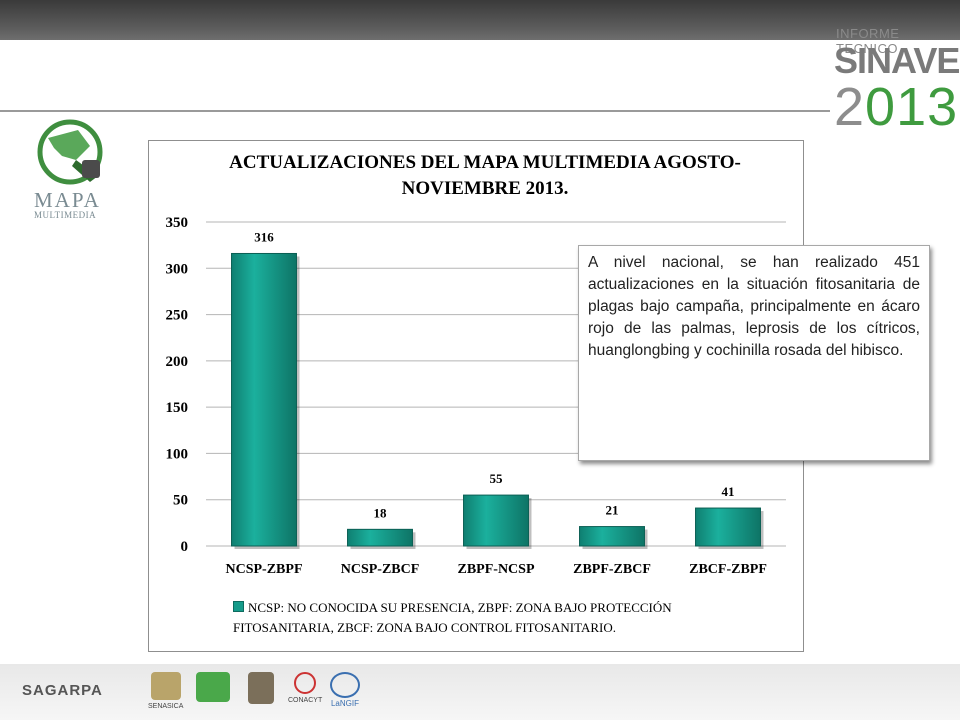 This screenshot has width=960, height=720. I want to click on y-tick-label: 300, so click(177, 269).